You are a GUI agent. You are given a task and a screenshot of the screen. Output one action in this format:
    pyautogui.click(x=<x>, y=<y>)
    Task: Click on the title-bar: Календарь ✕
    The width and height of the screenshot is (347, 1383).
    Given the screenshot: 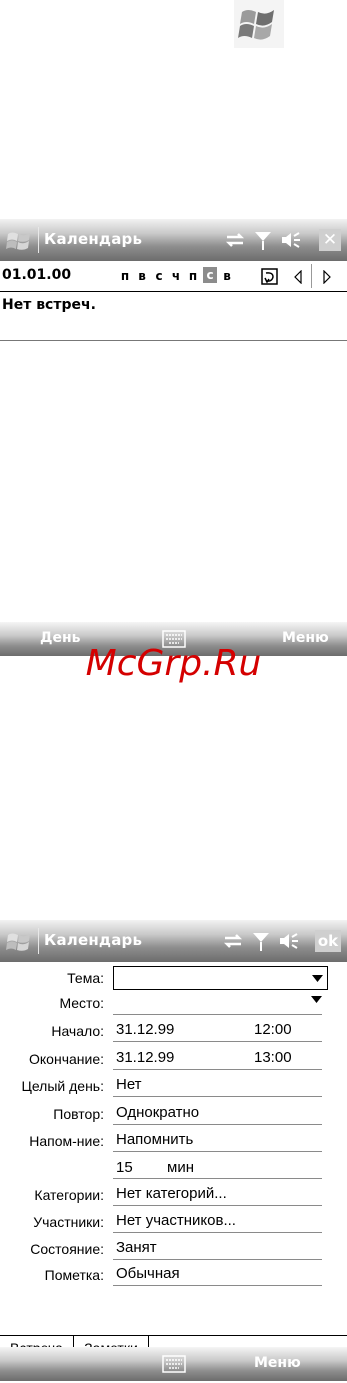 What is the action you would take?
    pyautogui.click(x=173, y=240)
    